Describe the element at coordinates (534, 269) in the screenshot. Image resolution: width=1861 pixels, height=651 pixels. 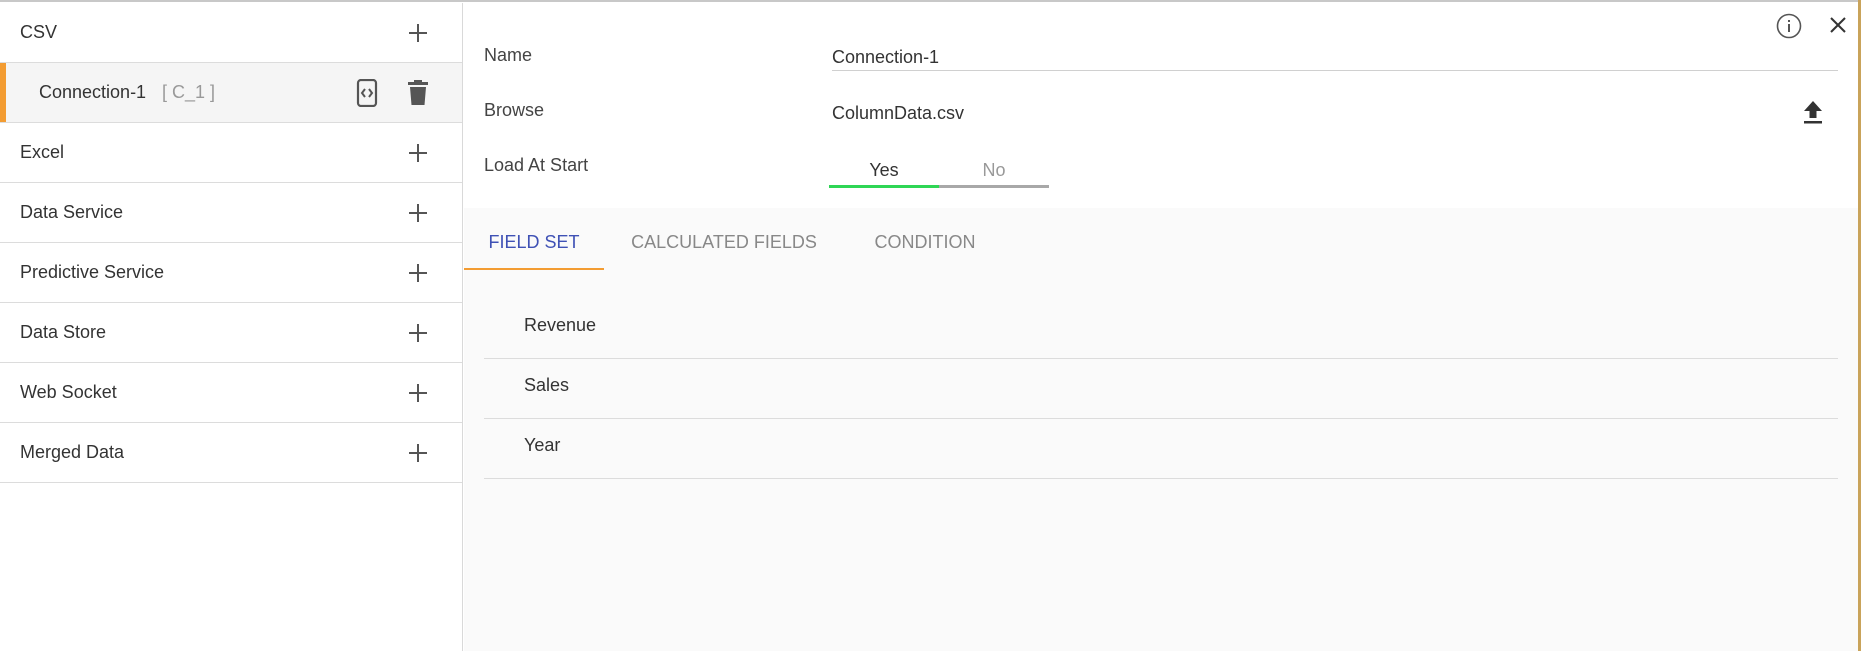
I see `active-tab-indicator` at that location.